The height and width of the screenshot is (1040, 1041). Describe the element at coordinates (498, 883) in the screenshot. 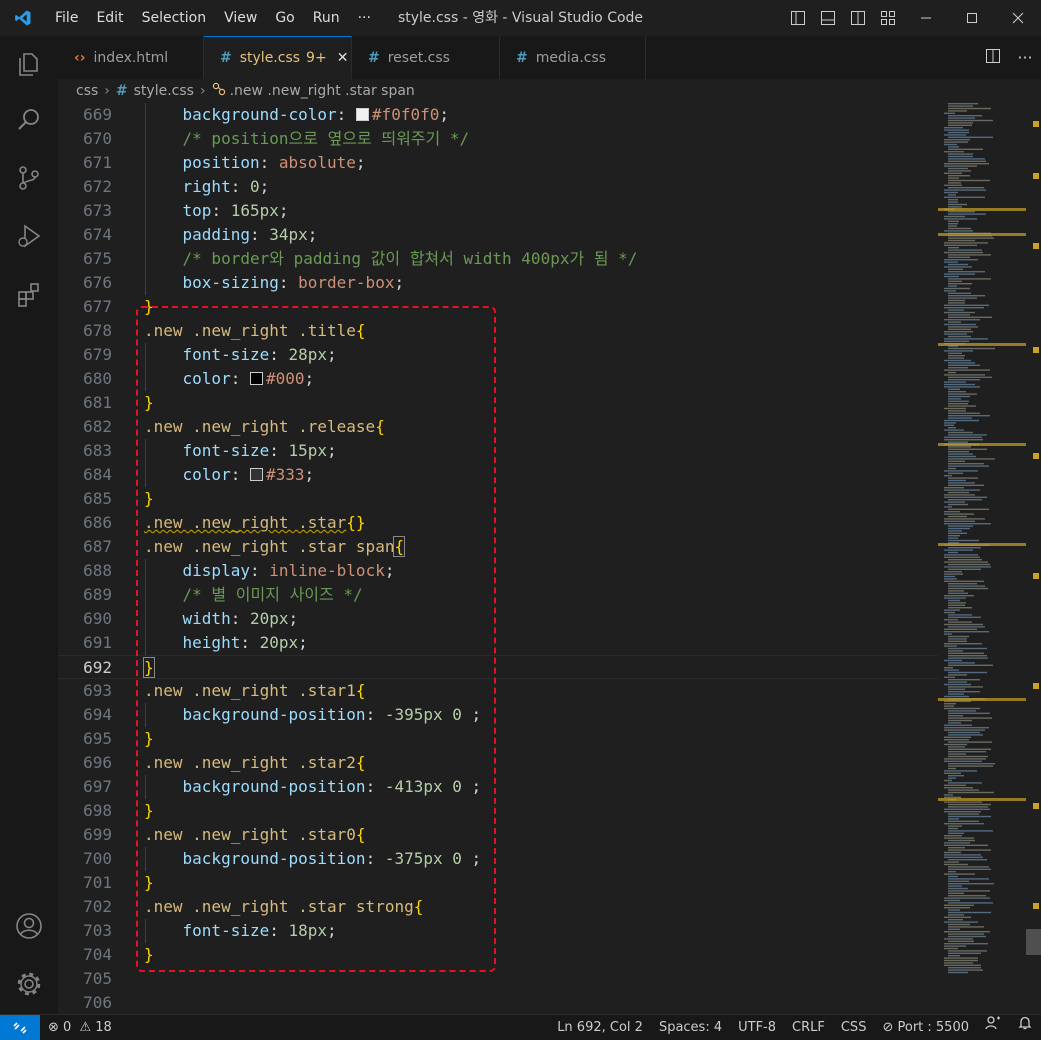

I see `code-line: 701}` at that location.